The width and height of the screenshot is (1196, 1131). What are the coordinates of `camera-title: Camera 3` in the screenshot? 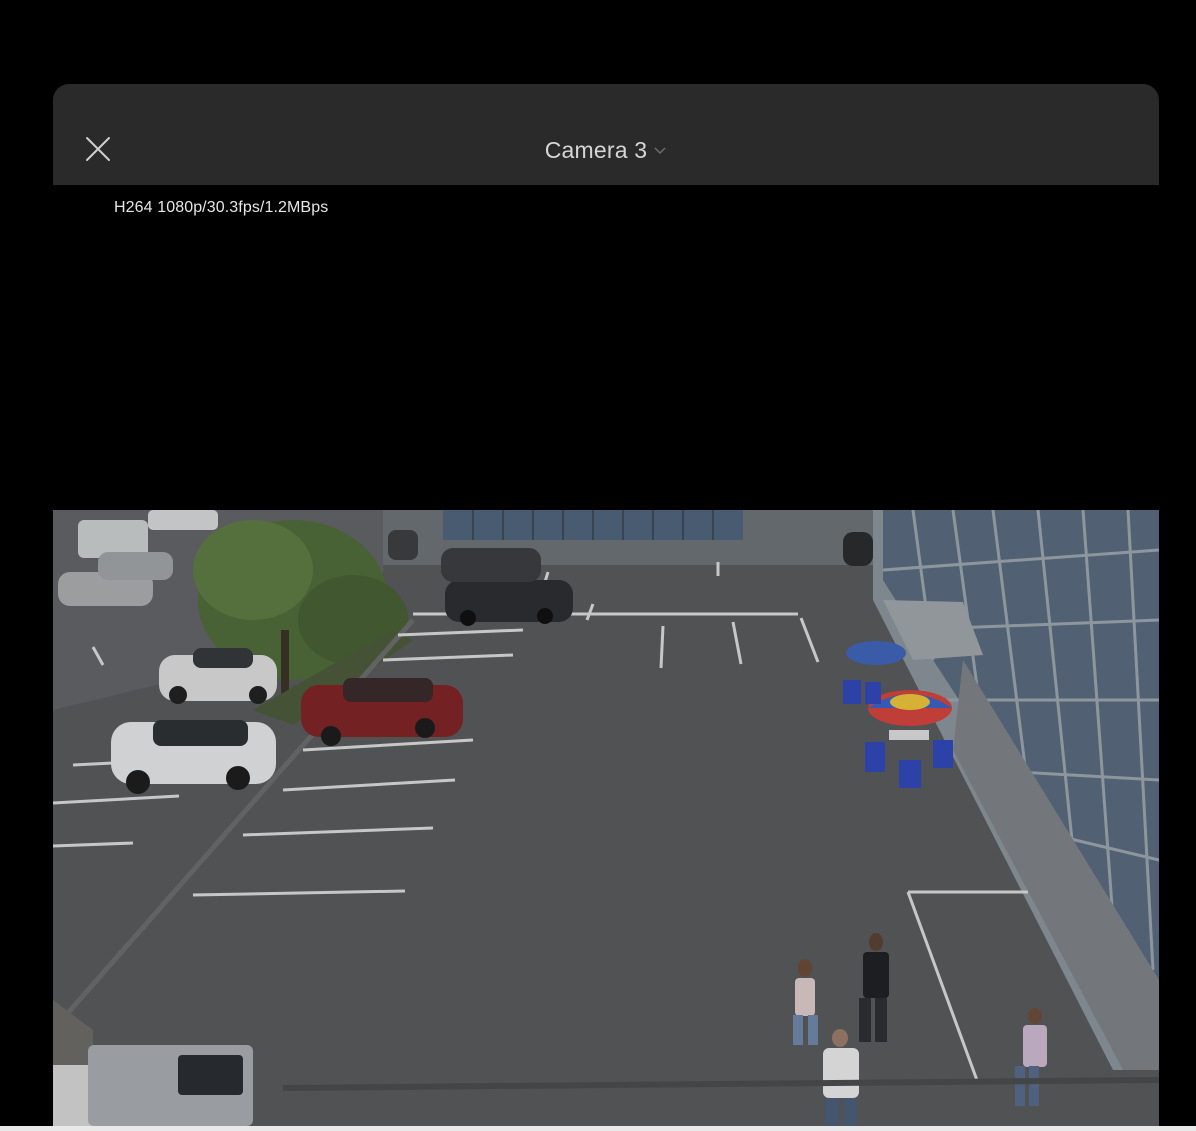 It's located at (596, 149).